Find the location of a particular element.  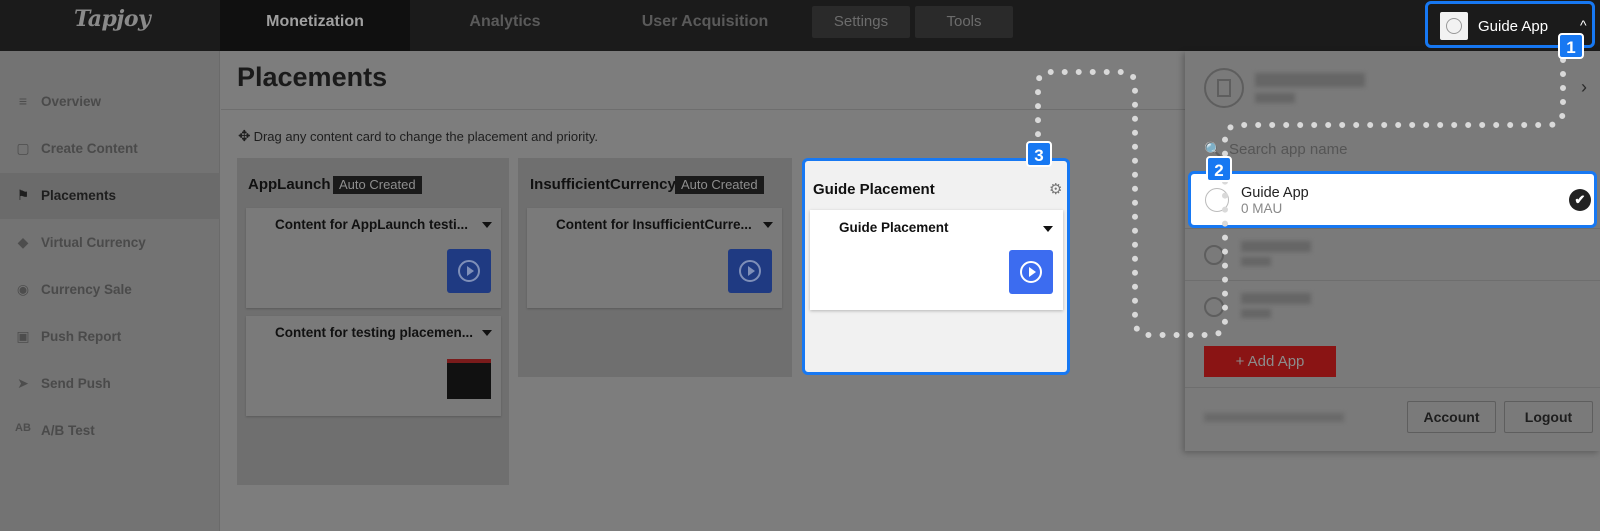

sidebar-item-send-push: ➤ Send Push is located at coordinates (110, 384).